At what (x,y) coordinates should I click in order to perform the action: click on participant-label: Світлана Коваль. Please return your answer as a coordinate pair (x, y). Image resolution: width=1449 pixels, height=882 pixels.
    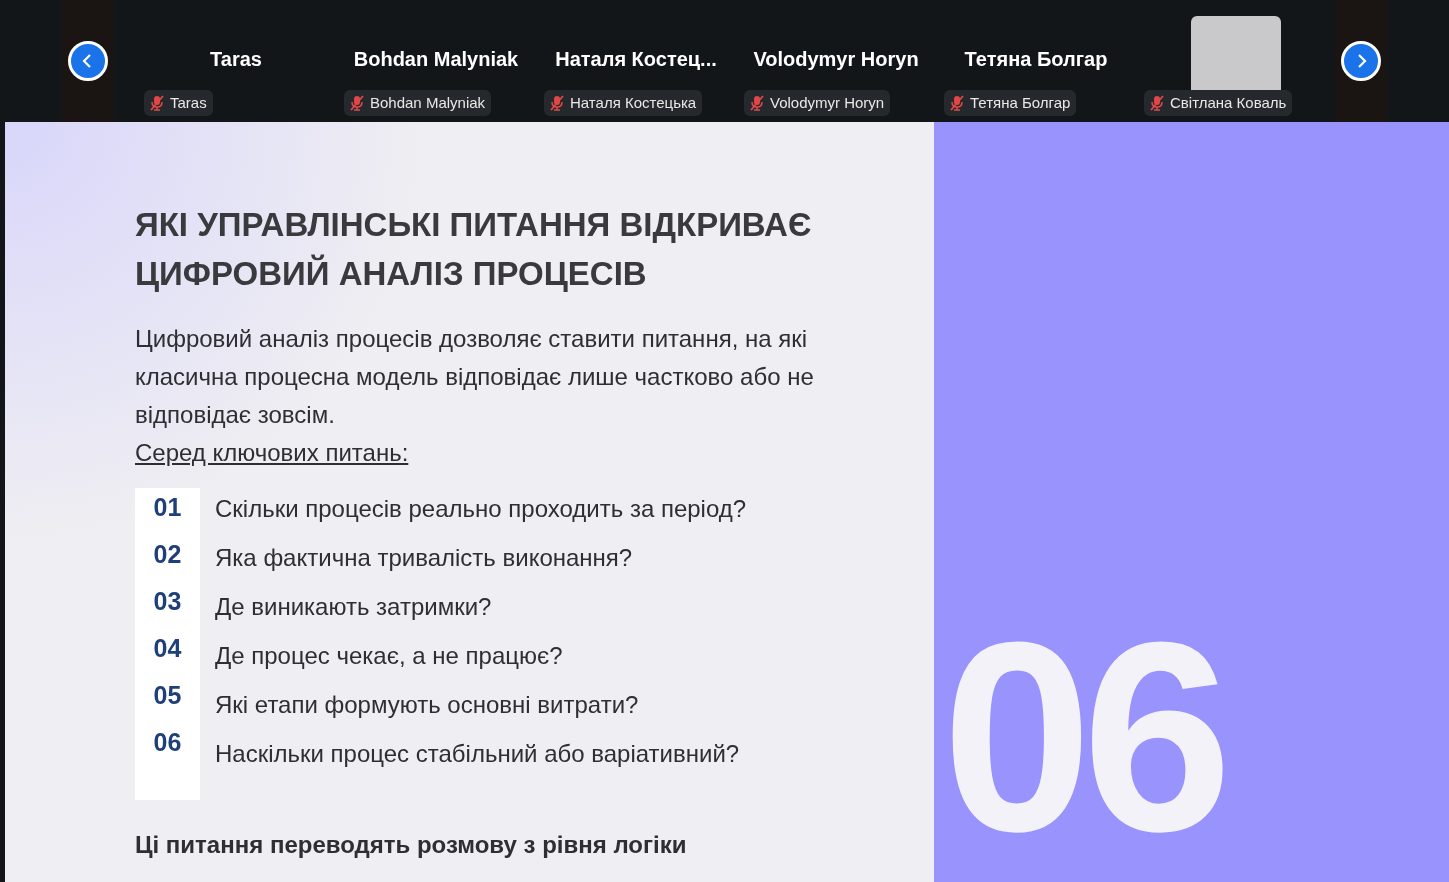
    Looking at the image, I should click on (1218, 103).